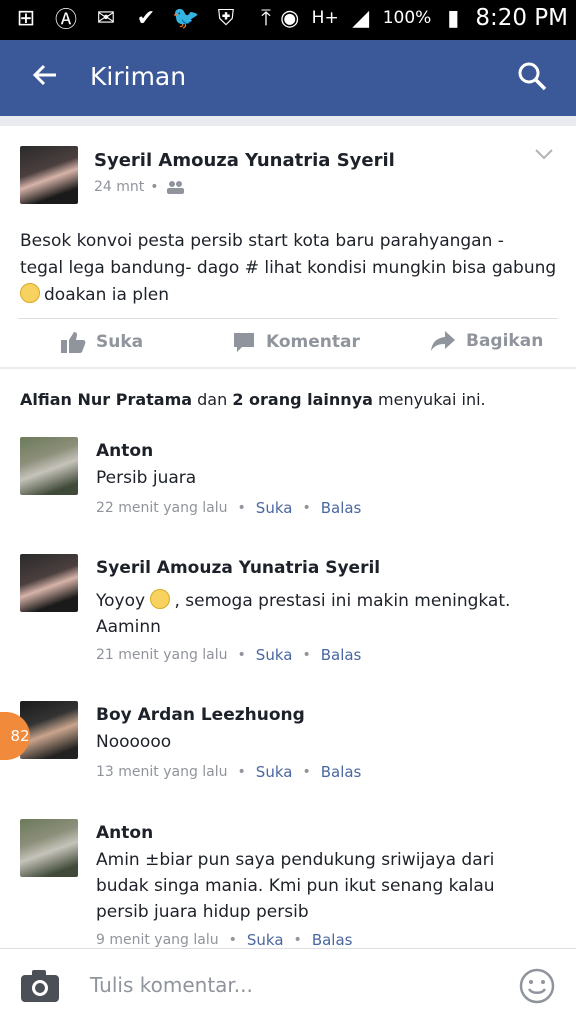  Describe the element at coordinates (521, 18) in the screenshot. I see `clock: 8:20 PM` at that location.